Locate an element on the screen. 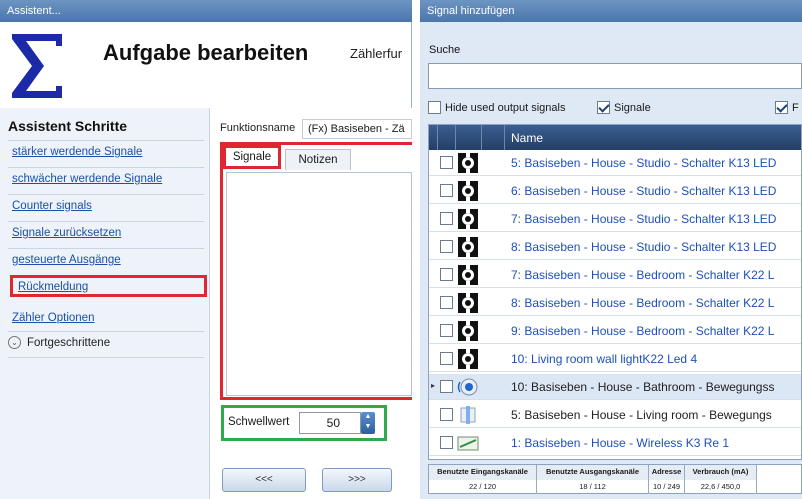 The height and width of the screenshot is (499, 802). table-row: 10: Living room wall lightK22 Led 4 is located at coordinates (615, 359).